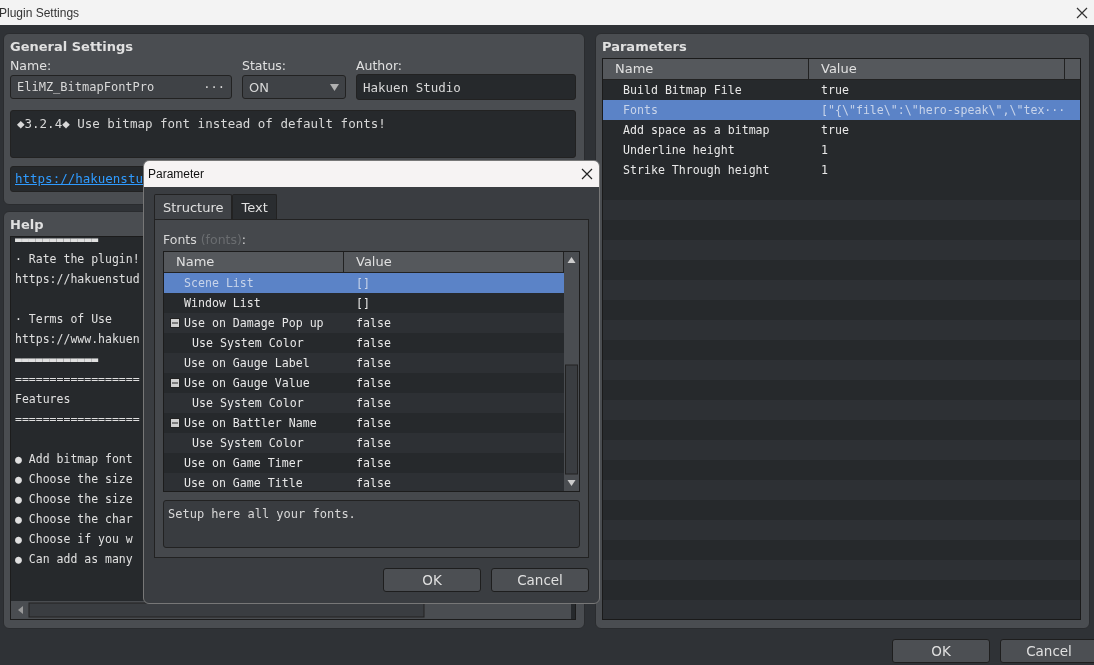  Describe the element at coordinates (77, 279) in the screenshot. I see `help-line: https://hakuenstud` at that location.